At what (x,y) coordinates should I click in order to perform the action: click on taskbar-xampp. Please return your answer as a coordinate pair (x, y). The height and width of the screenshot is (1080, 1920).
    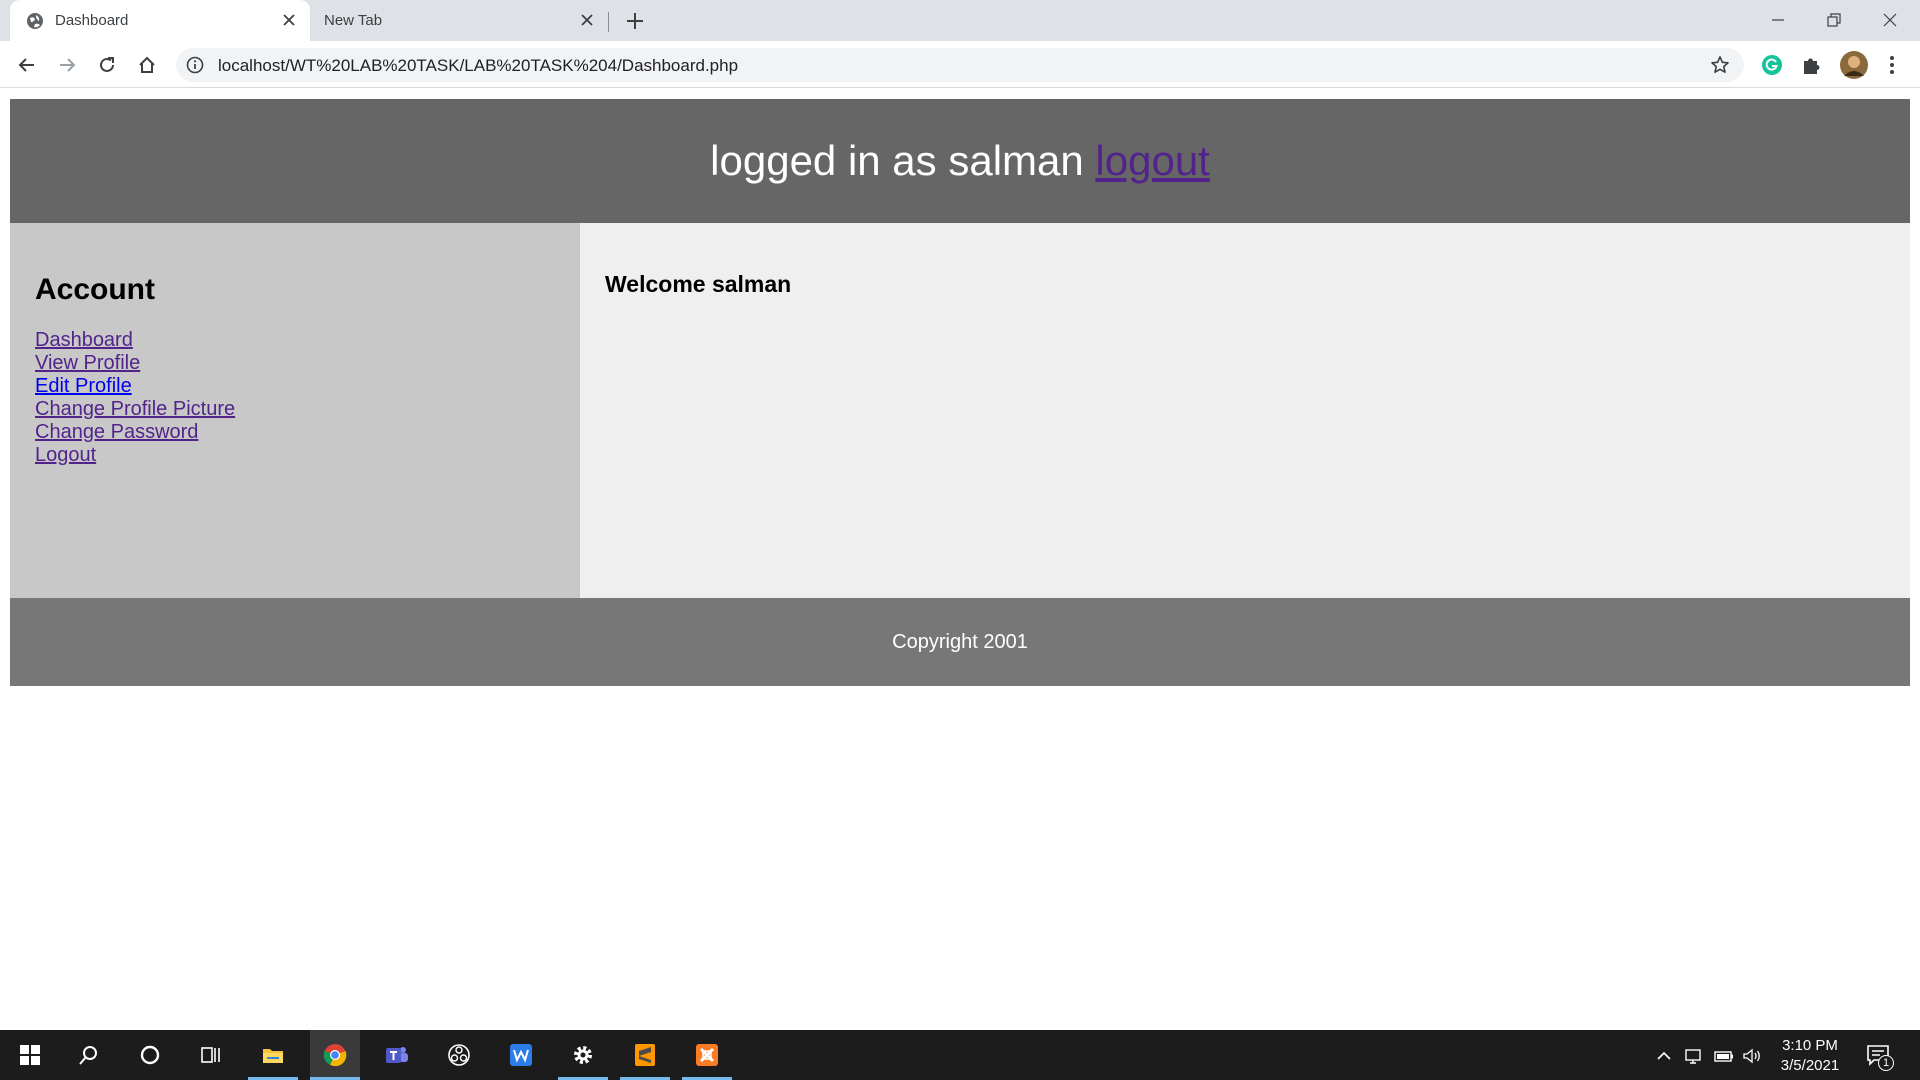
    Looking at the image, I should click on (707, 1055).